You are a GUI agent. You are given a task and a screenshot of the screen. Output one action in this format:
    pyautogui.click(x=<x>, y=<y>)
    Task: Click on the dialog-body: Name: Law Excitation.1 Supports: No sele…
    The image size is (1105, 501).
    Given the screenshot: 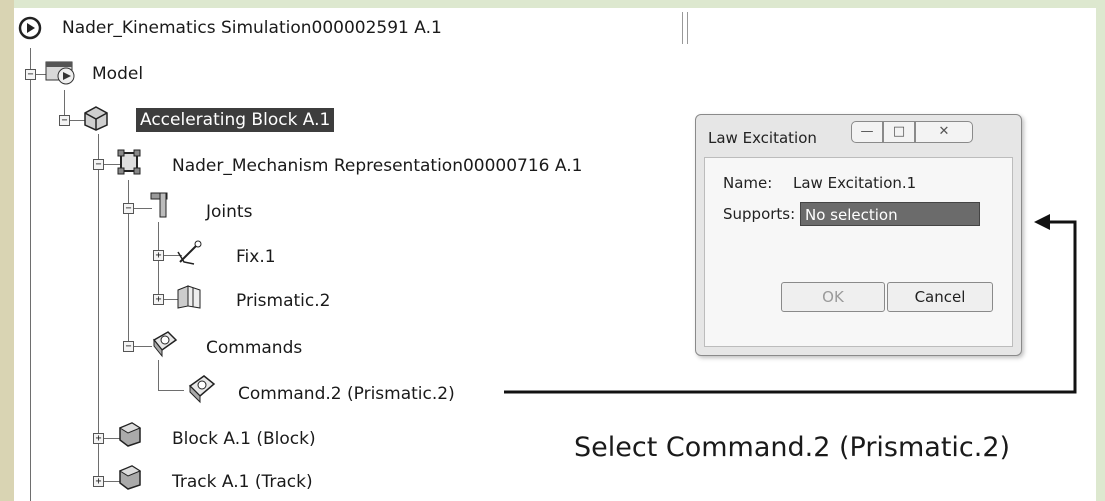 What is the action you would take?
    pyautogui.click(x=858, y=252)
    